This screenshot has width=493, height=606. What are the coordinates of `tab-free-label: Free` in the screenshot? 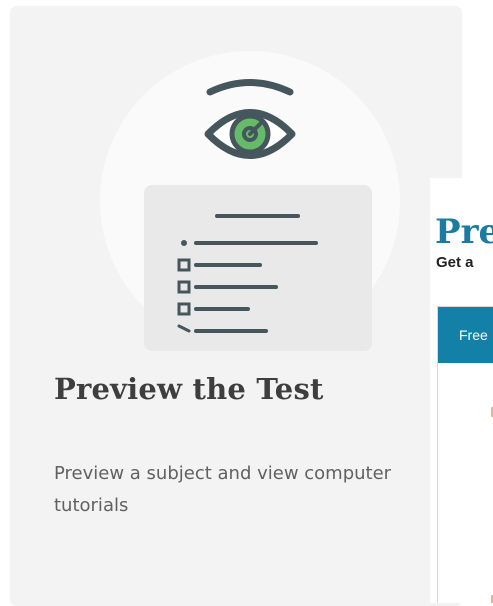 It's located at (473, 335).